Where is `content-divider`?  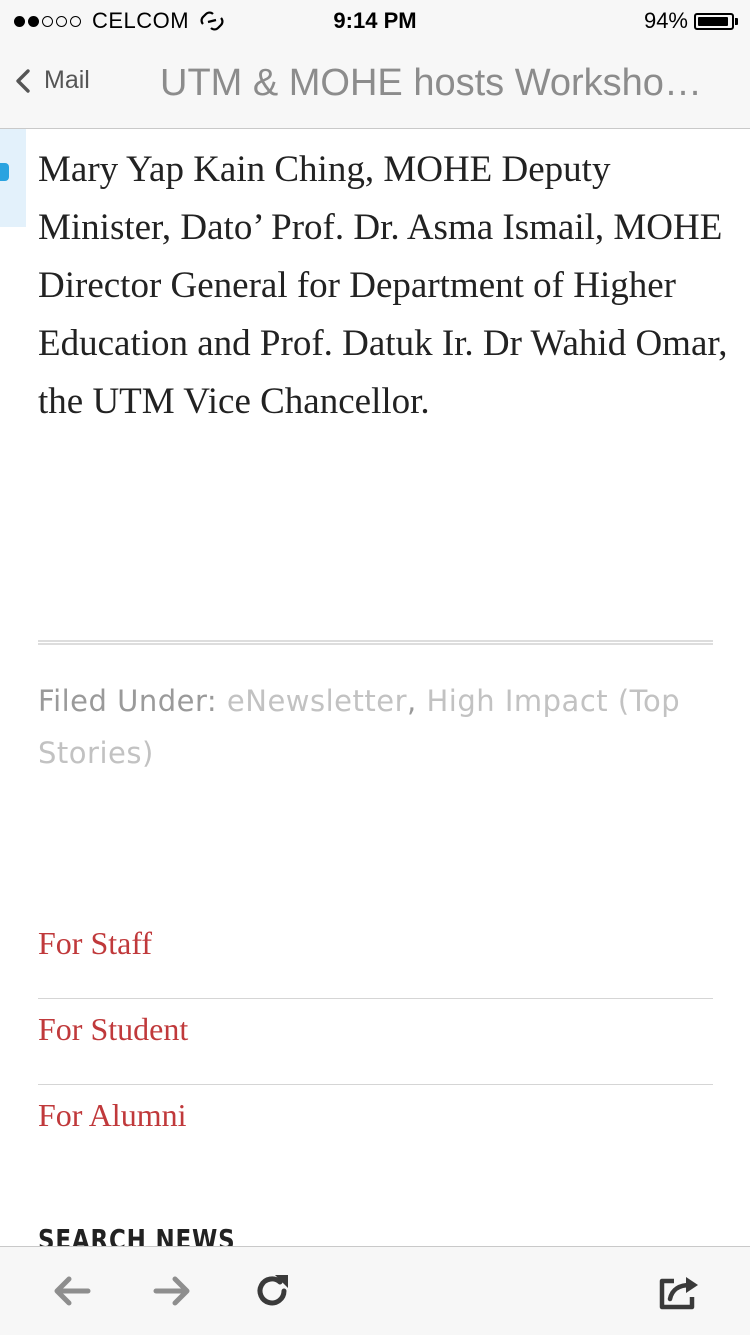 content-divider is located at coordinates (375, 642).